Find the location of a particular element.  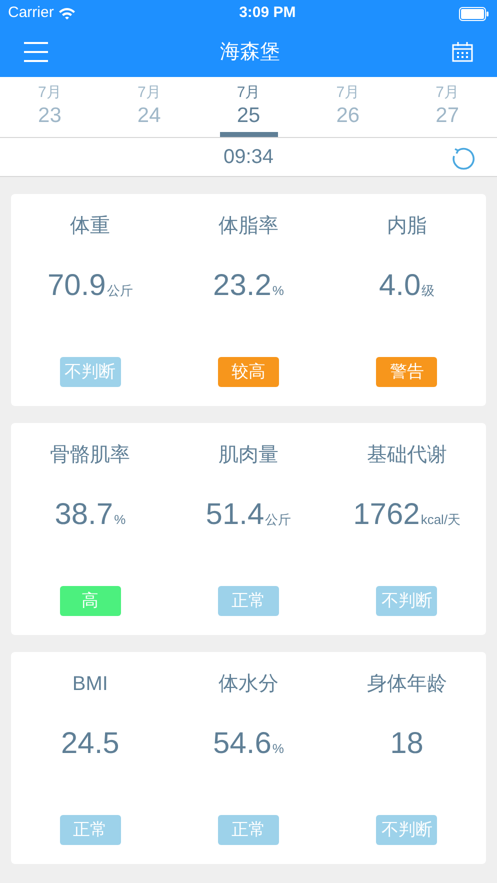

date-tab: 7月 25 is located at coordinates (248, 107).